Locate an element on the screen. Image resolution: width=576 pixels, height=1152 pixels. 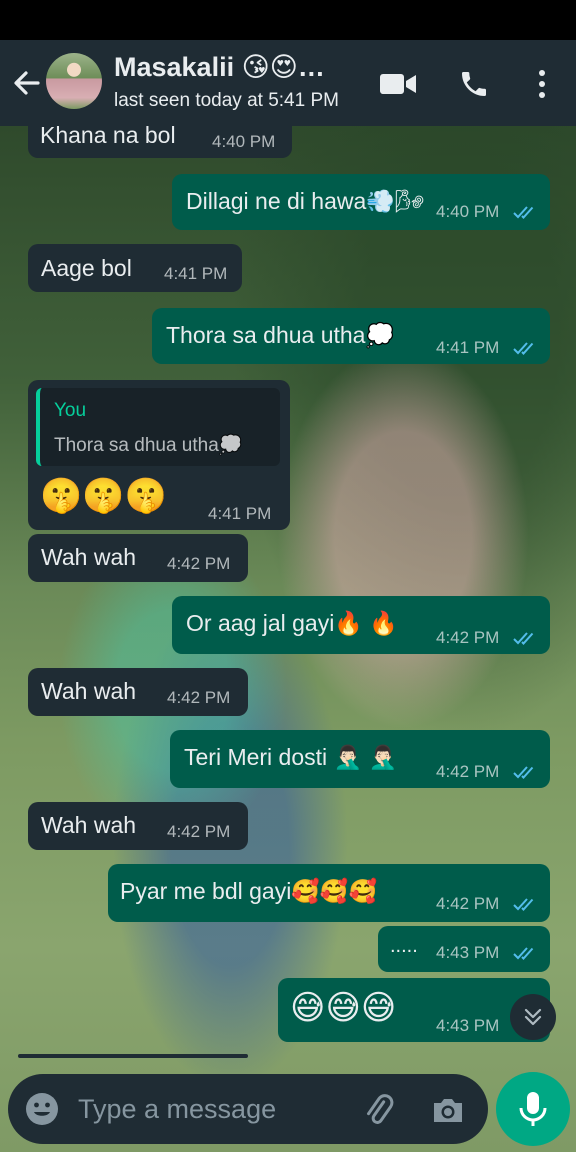
message-outgoing: Thora sa dhua utha💭 4:41 PM is located at coordinates (351, 336).